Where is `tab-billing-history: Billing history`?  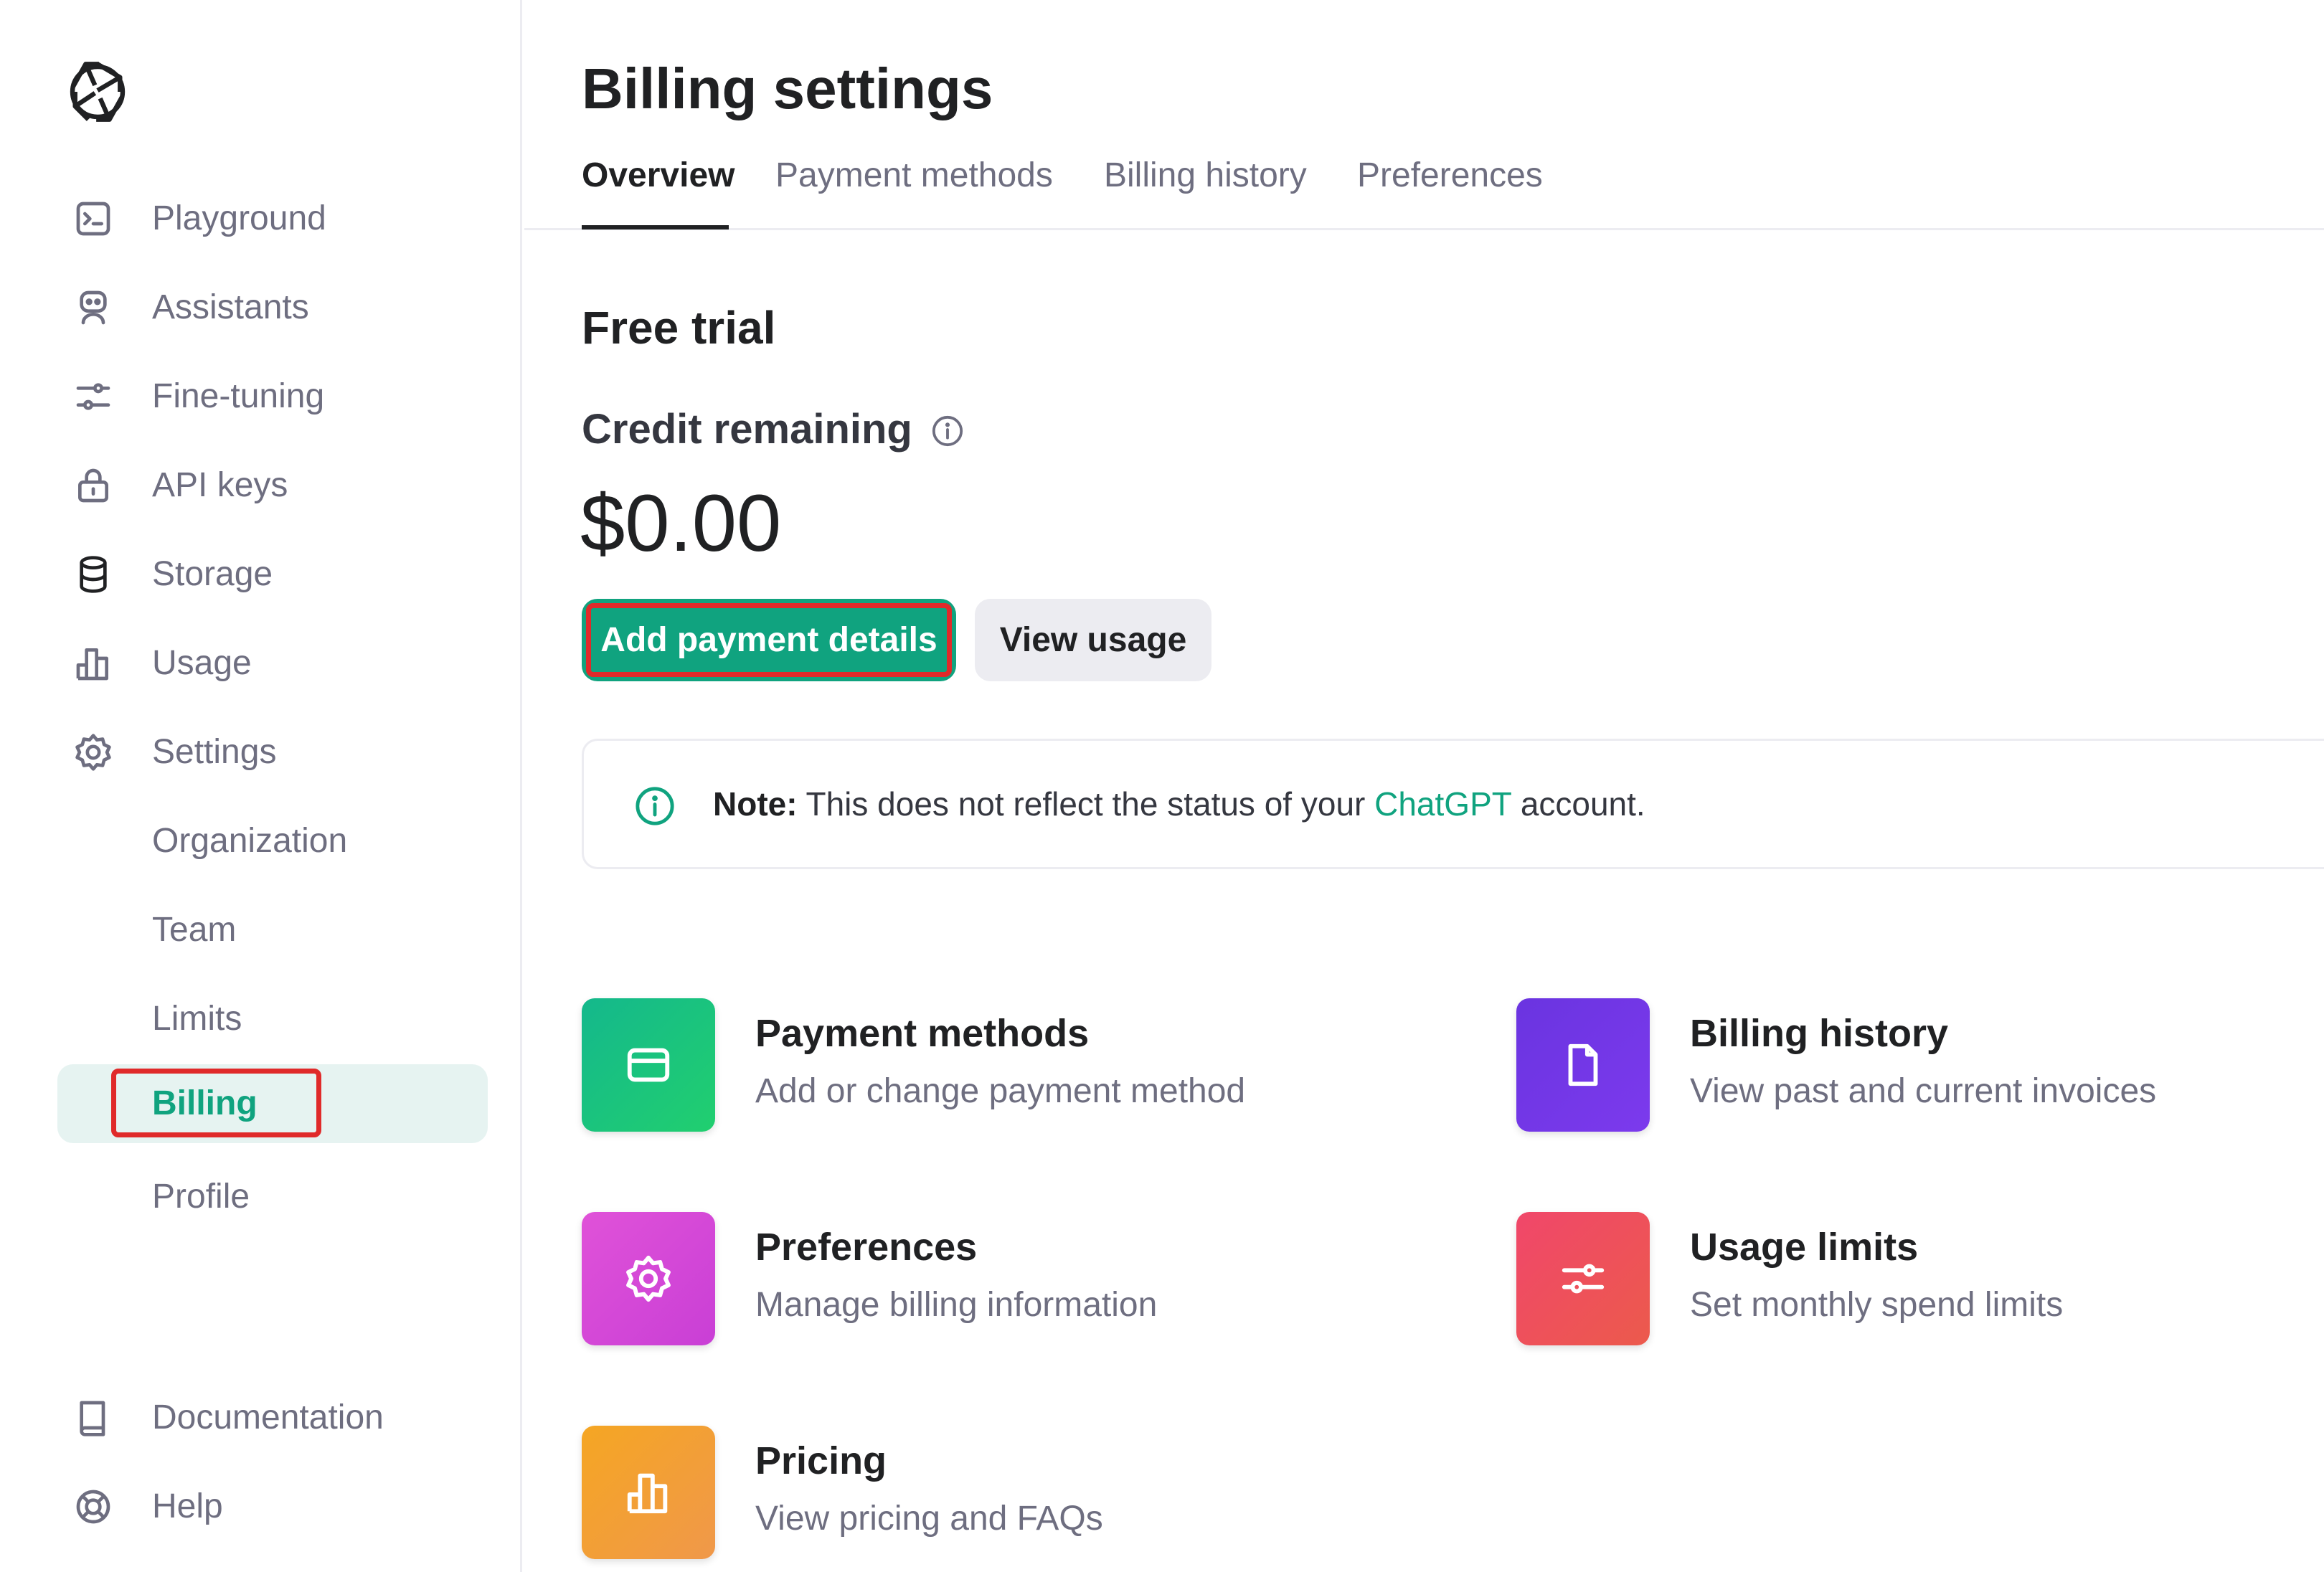
tab-billing-history: Billing history is located at coordinates (1205, 175).